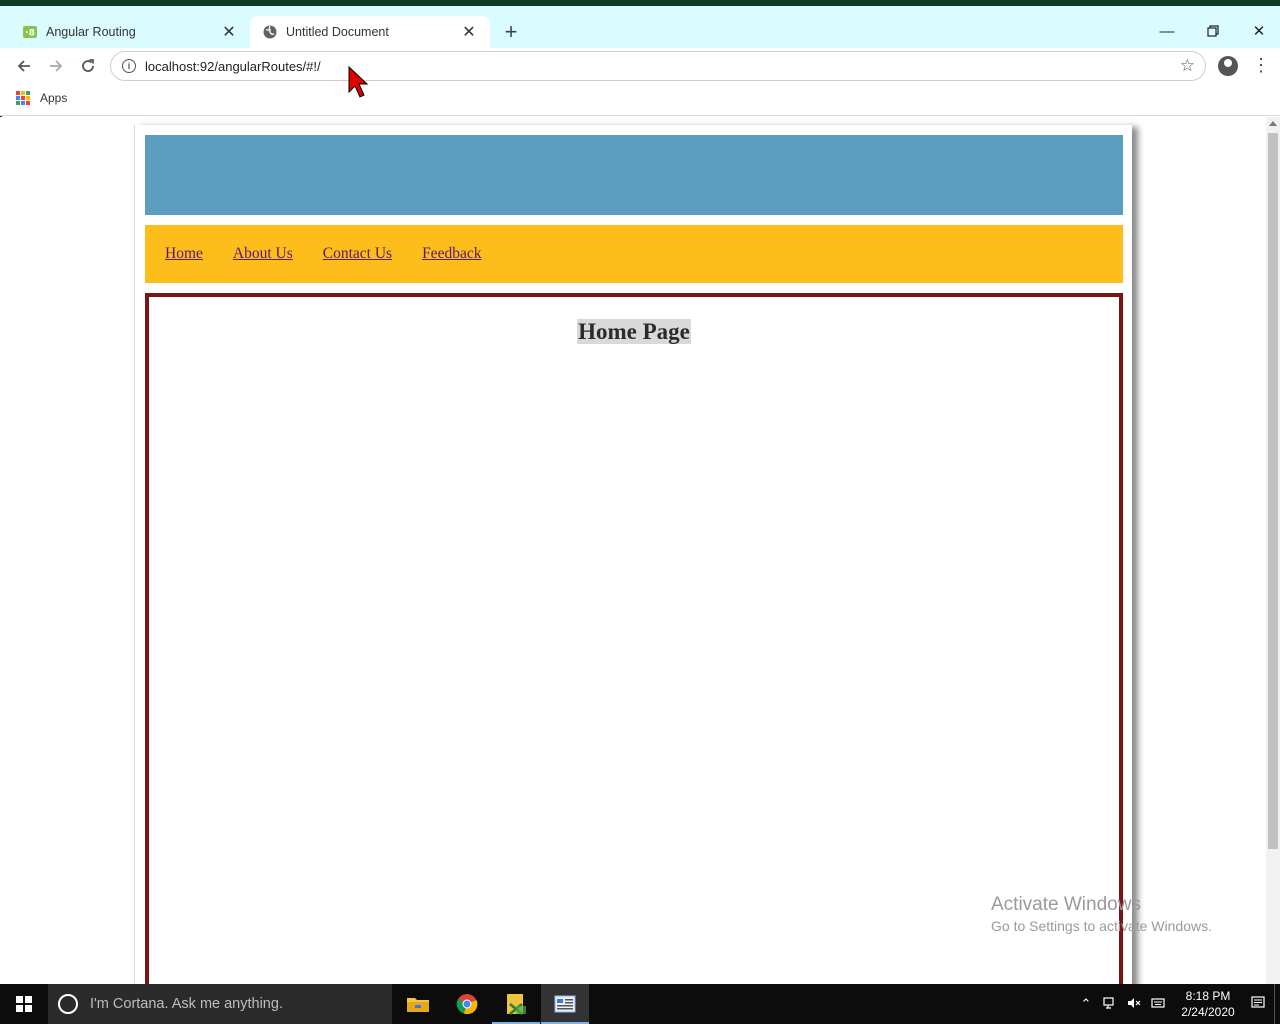  I want to click on globe-icon, so click(270, 32).